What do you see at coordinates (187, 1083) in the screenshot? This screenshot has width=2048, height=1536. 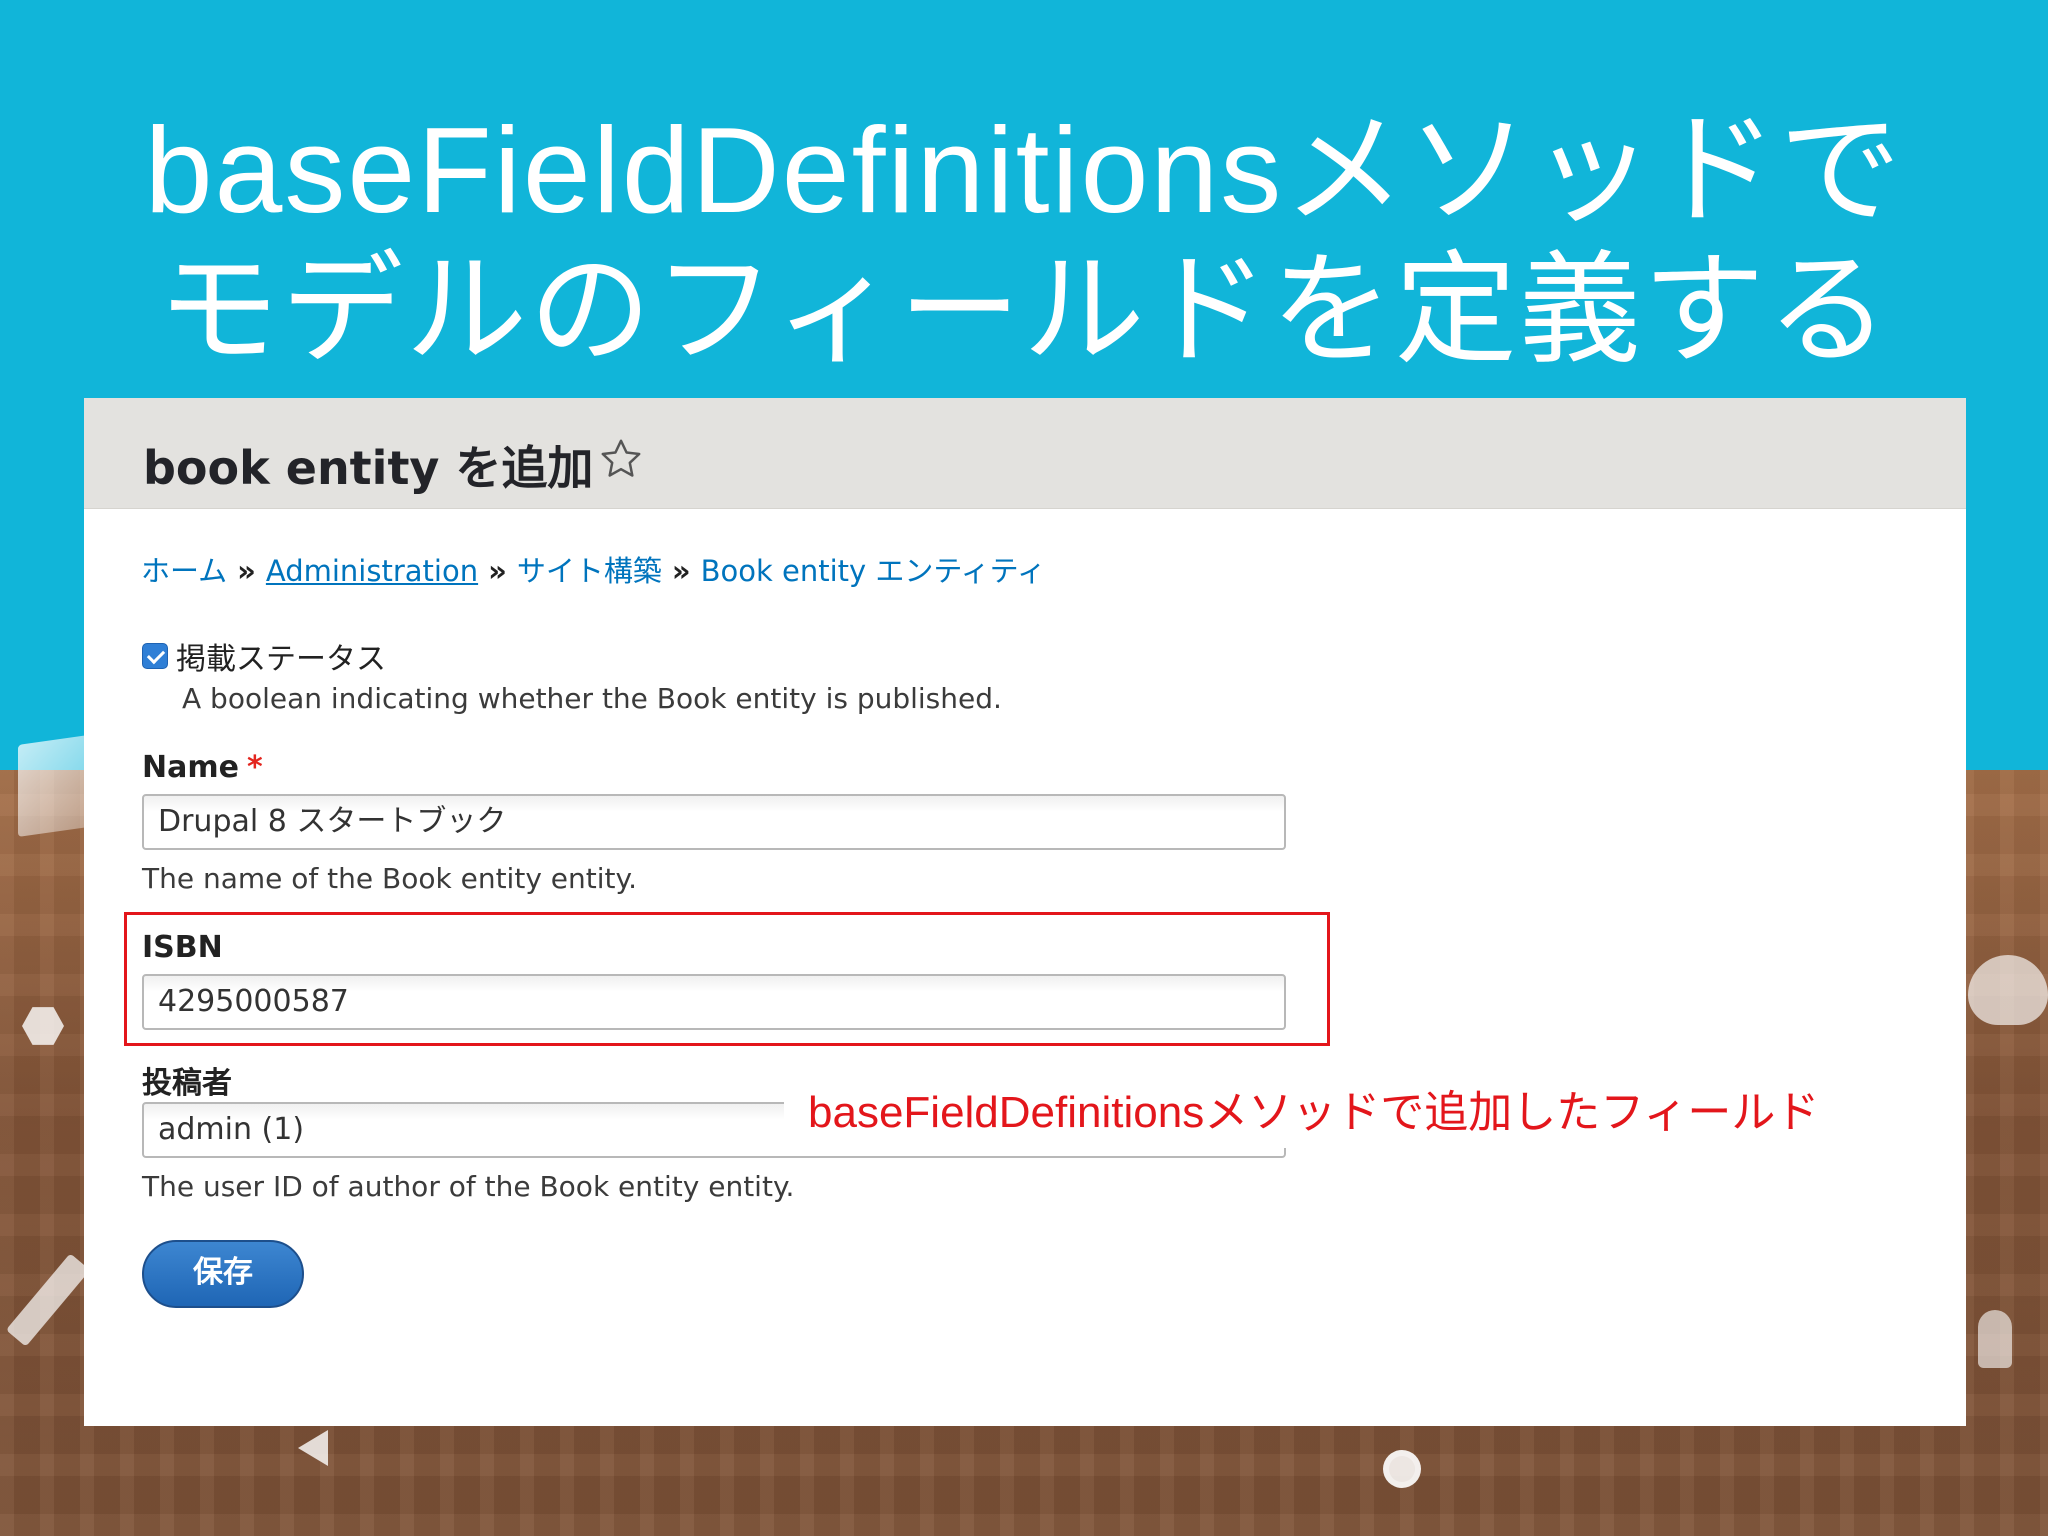 I see `author-label: 投稿者` at bounding box center [187, 1083].